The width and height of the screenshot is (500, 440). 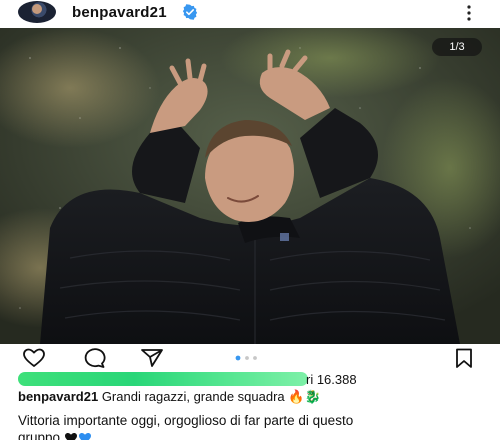 What do you see at coordinates (190, 12) in the screenshot?
I see `verified-badge-icon` at bounding box center [190, 12].